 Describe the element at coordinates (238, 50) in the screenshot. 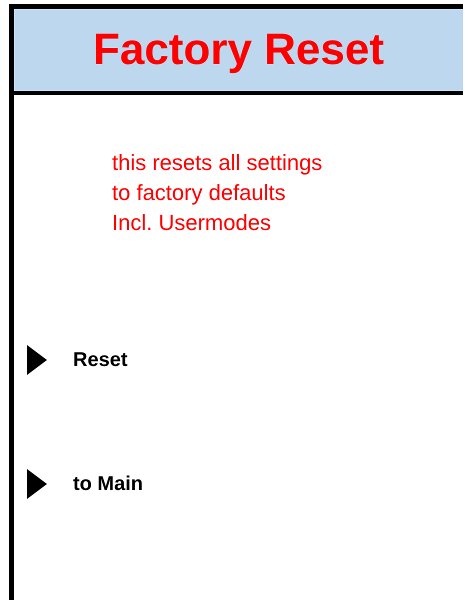

I see `screen-title: Factory Reset` at that location.